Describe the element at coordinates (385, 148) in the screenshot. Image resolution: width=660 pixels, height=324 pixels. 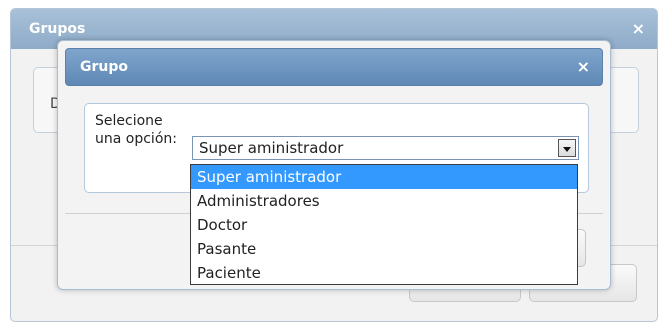
I see `group-select: Super aministrador` at that location.